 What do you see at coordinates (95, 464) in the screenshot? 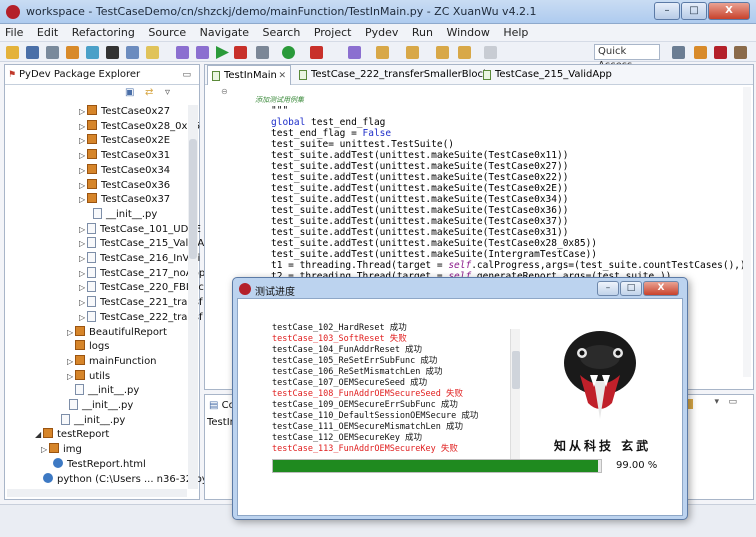
I see `tree-item: TestReport.html` at bounding box center [95, 464].